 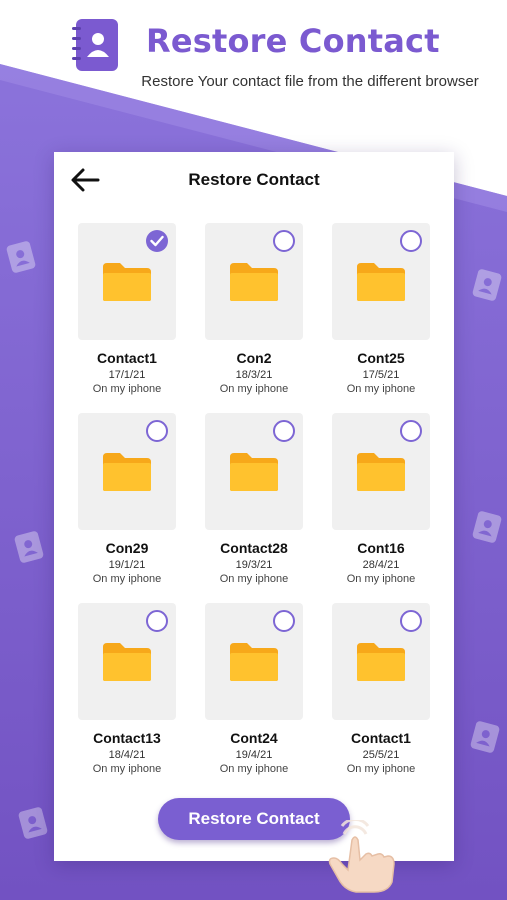 I want to click on checkmark-icon, so click(x=157, y=241).